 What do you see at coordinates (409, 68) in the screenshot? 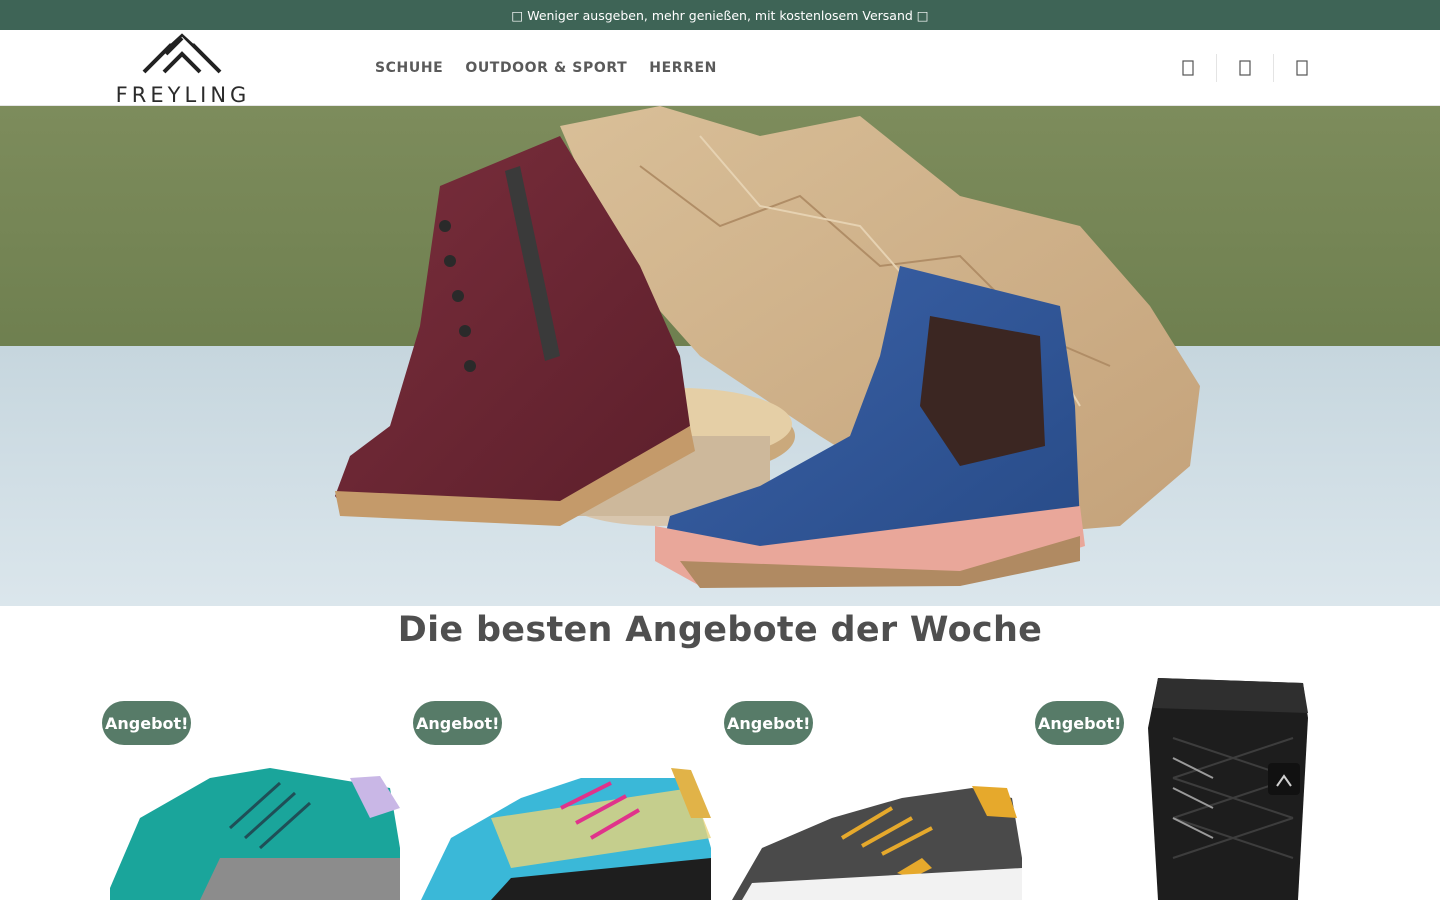
I see `nav-item-schuhe: SCHUHE` at bounding box center [409, 68].